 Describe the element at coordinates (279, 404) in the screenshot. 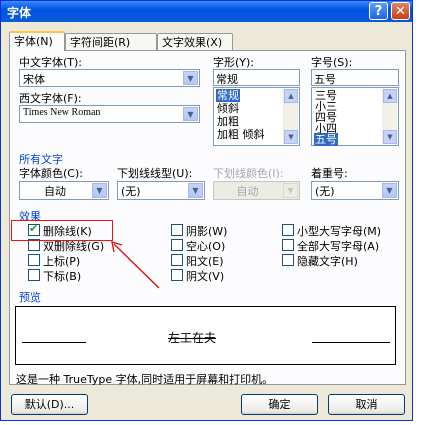

I see `ok-button: 确定` at that location.